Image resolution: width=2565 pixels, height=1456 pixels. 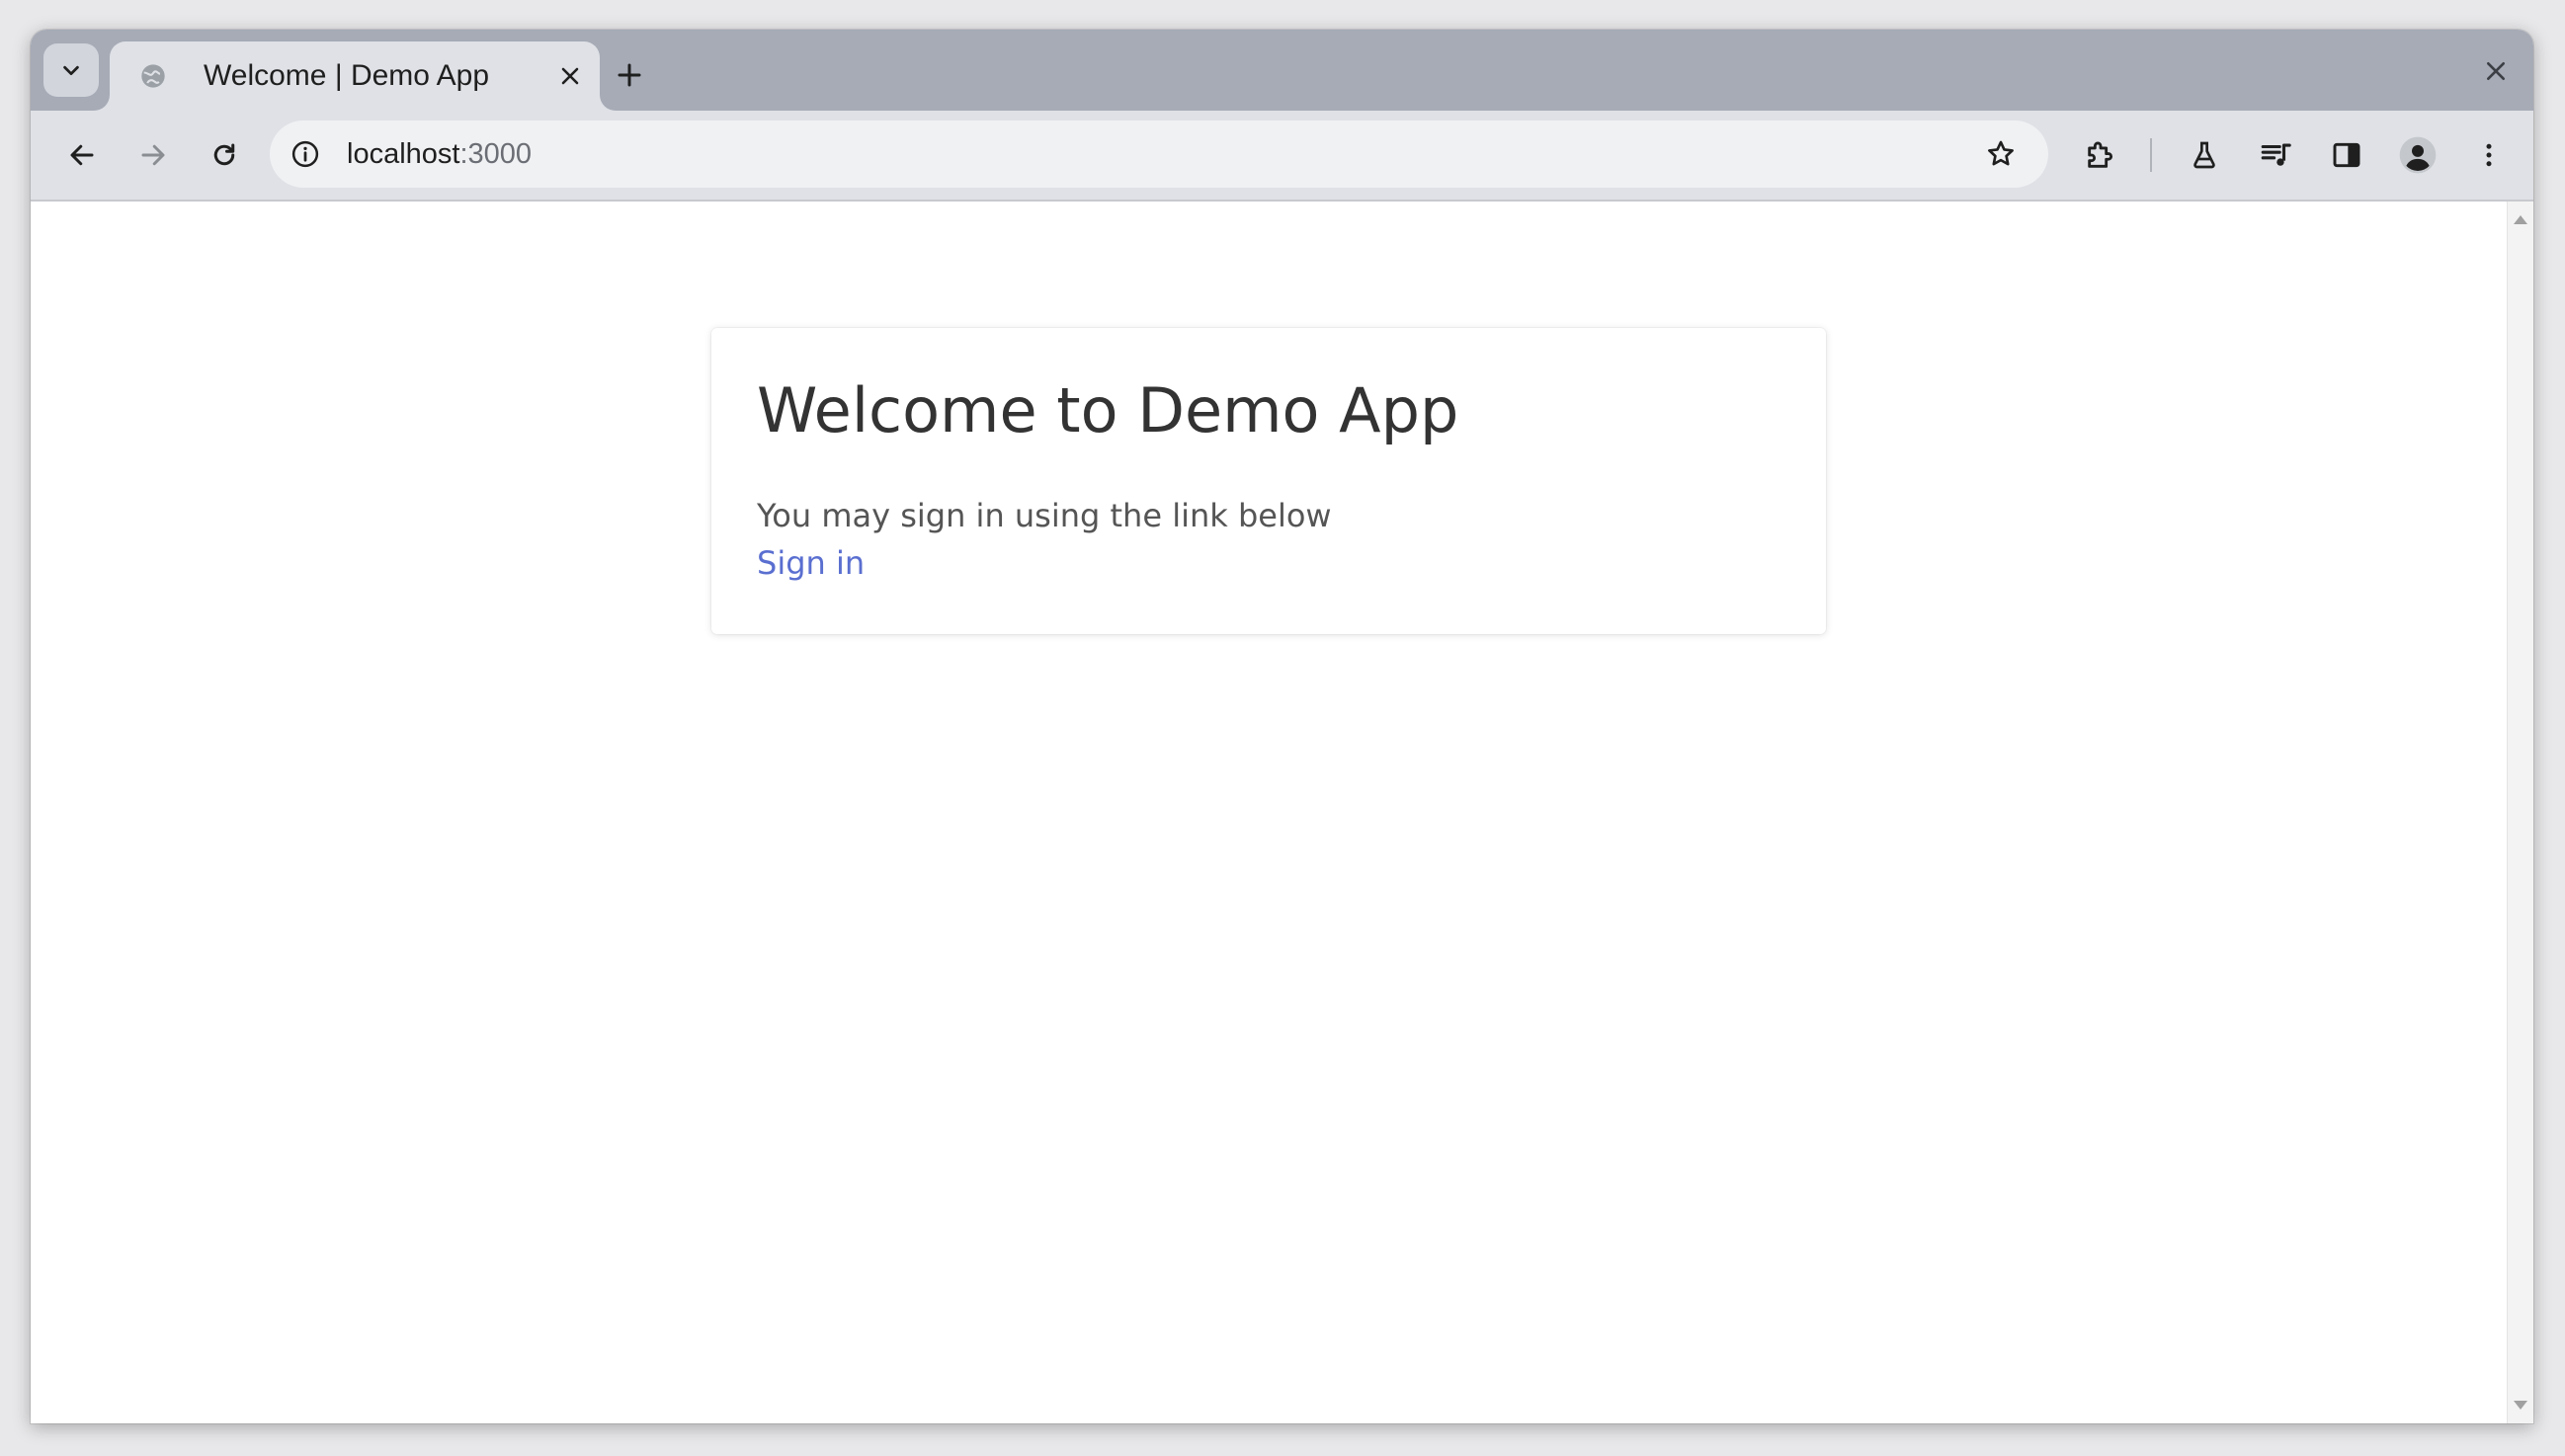 I want to click on arrow-right-icon, so click(x=153, y=155).